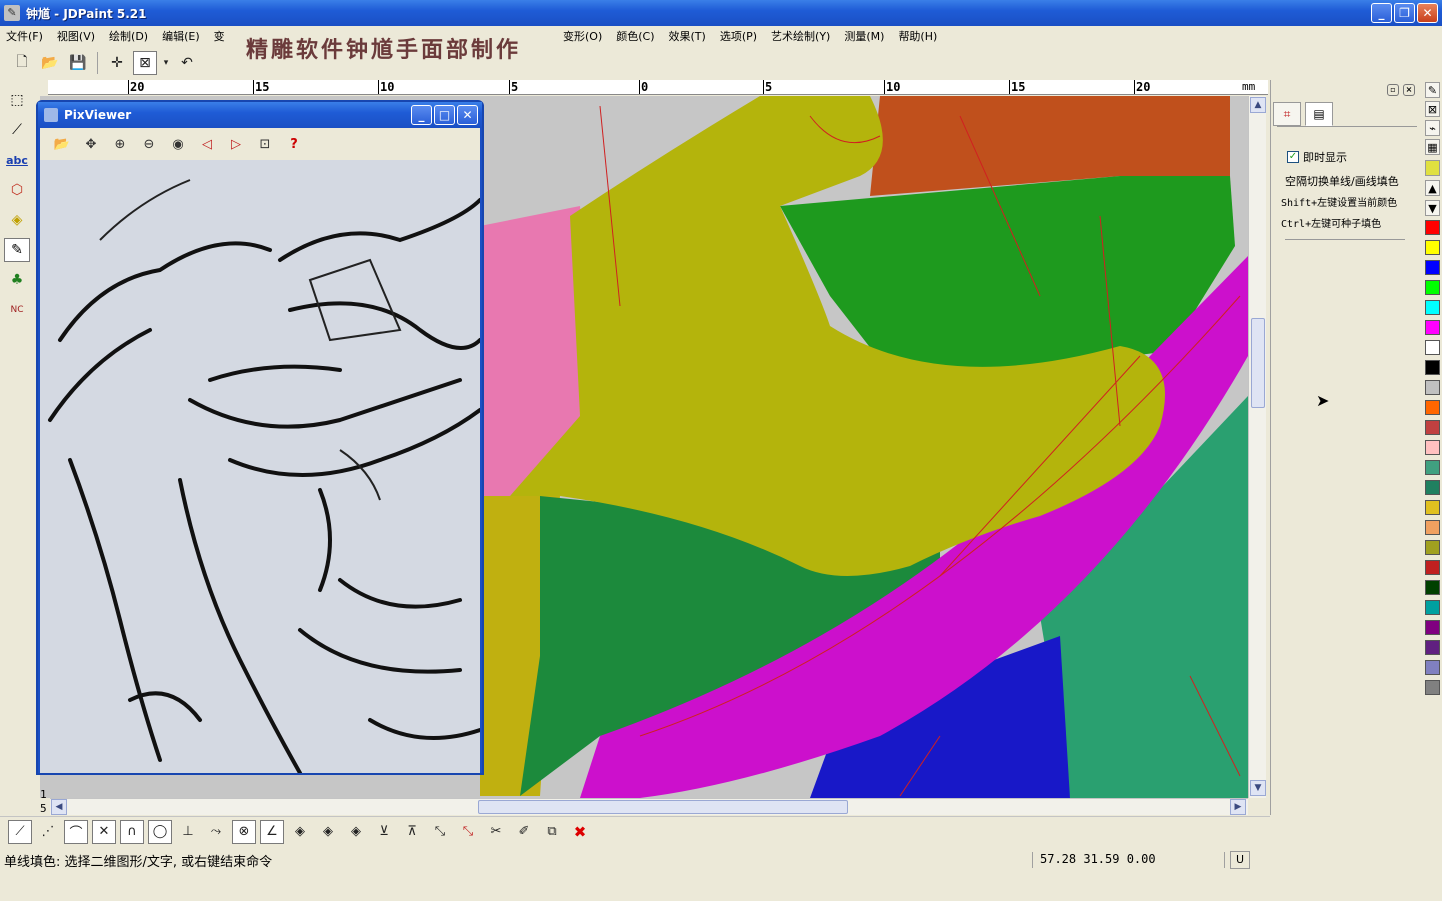 The width and height of the screenshot is (1442, 901). I want to click on dropdown-arrow-icon: ▾, so click(166, 63).